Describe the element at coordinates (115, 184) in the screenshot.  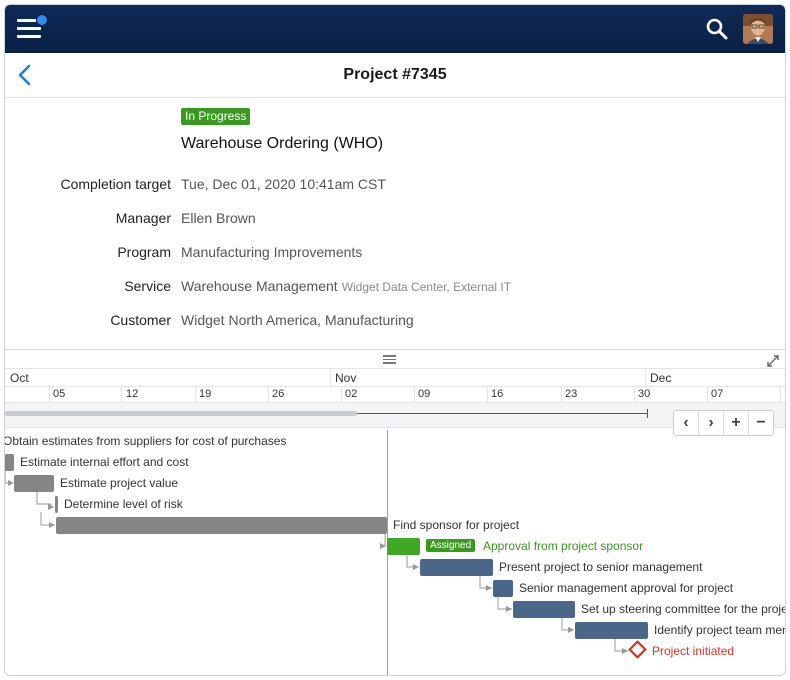
I see `completion-target-label: Completion target` at that location.